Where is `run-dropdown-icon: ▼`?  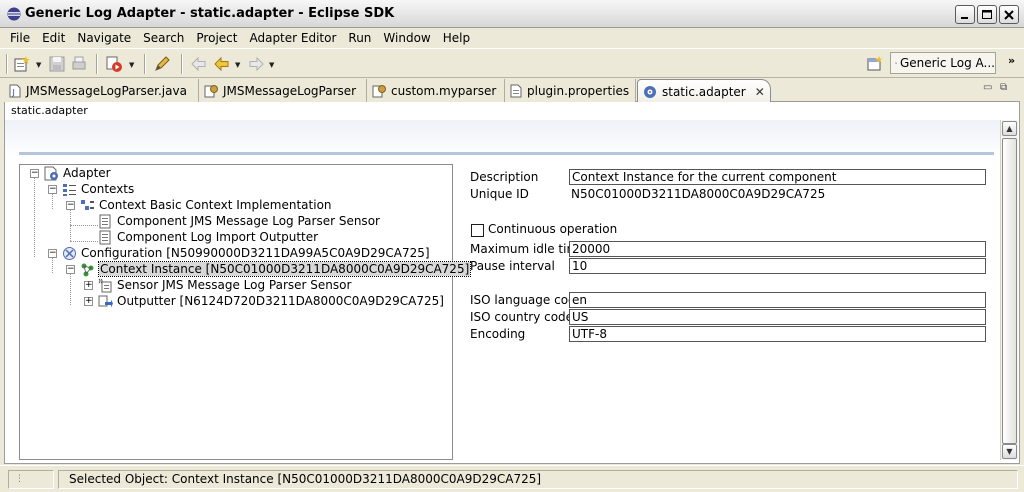 run-dropdown-icon: ▼ is located at coordinates (131, 65).